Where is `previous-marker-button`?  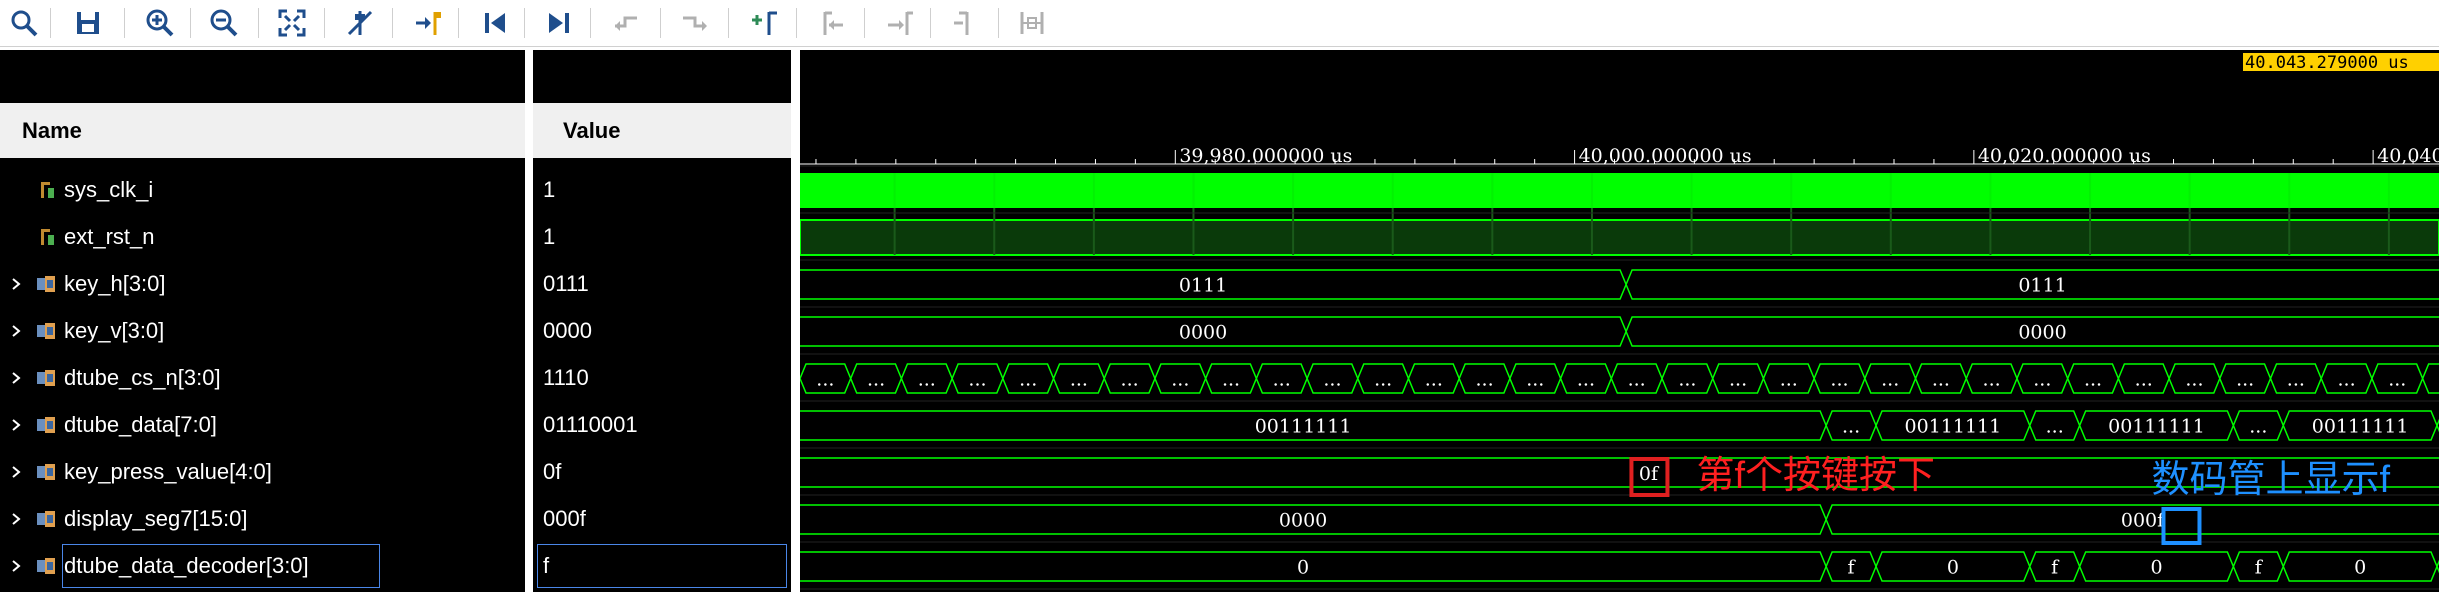 previous-marker-button is located at coordinates (832, 23).